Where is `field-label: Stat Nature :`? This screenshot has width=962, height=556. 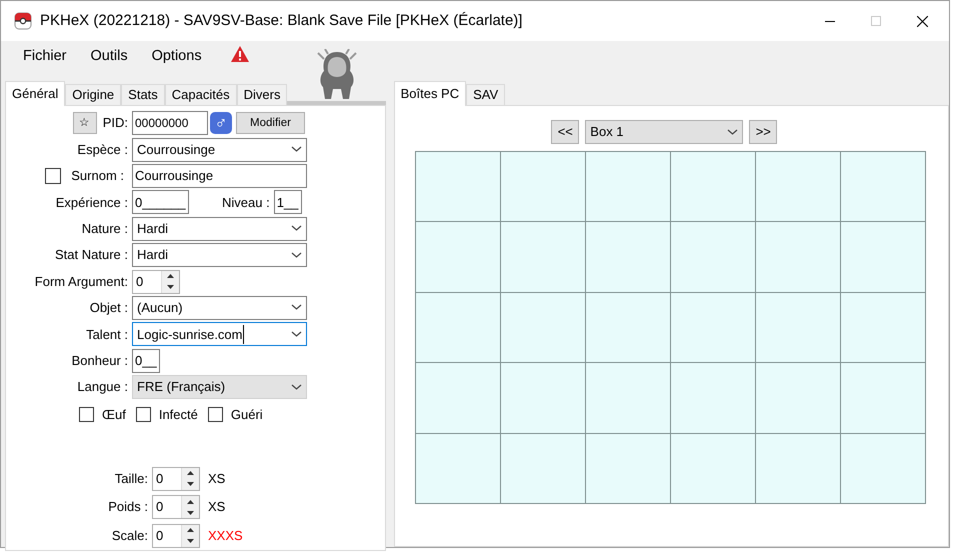
field-label: Stat Nature : is located at coordinates (91, 255).